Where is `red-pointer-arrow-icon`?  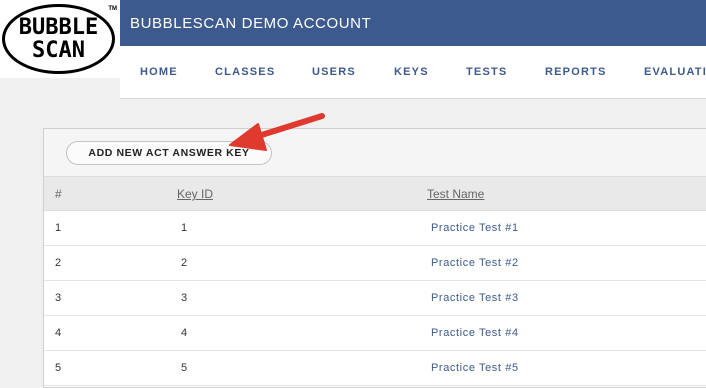
red-pointer-arrow-icon is located at coordinates (277, 132).